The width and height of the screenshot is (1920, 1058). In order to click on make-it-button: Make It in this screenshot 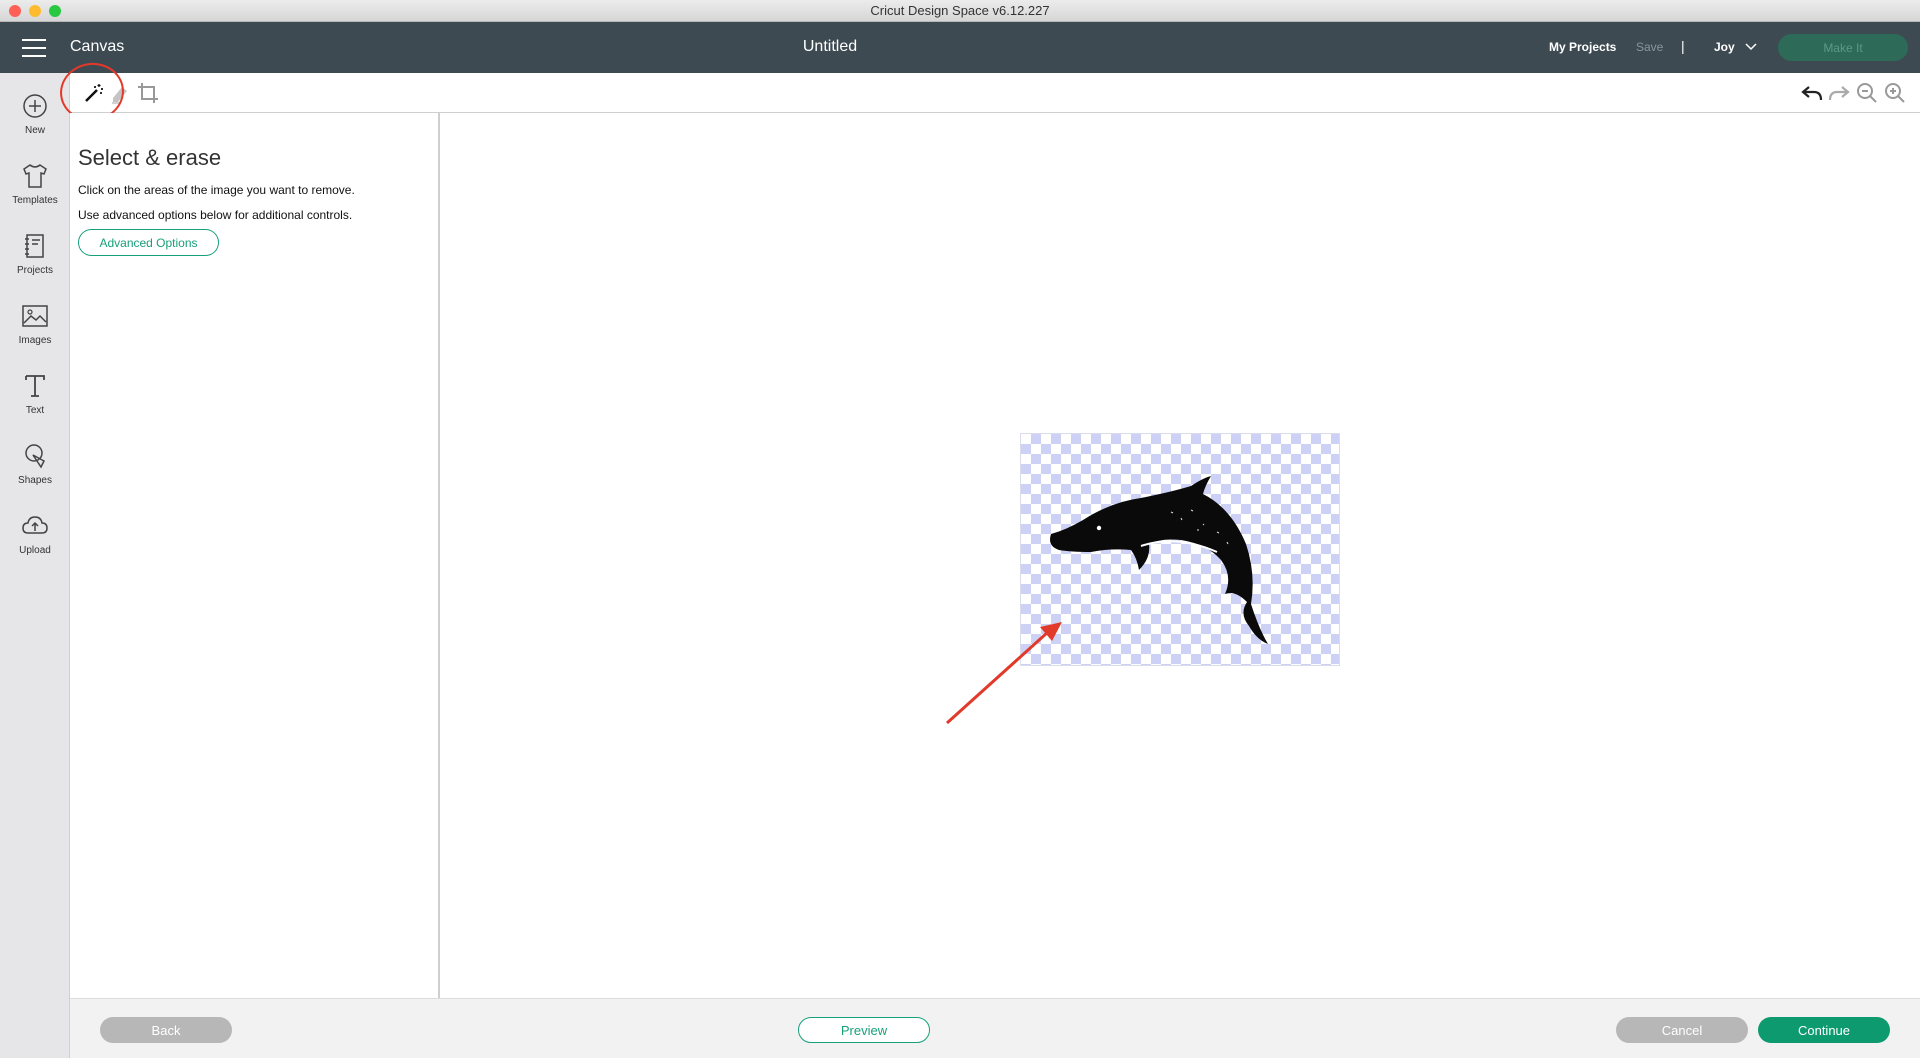, I will do `click(1843, 47)`.